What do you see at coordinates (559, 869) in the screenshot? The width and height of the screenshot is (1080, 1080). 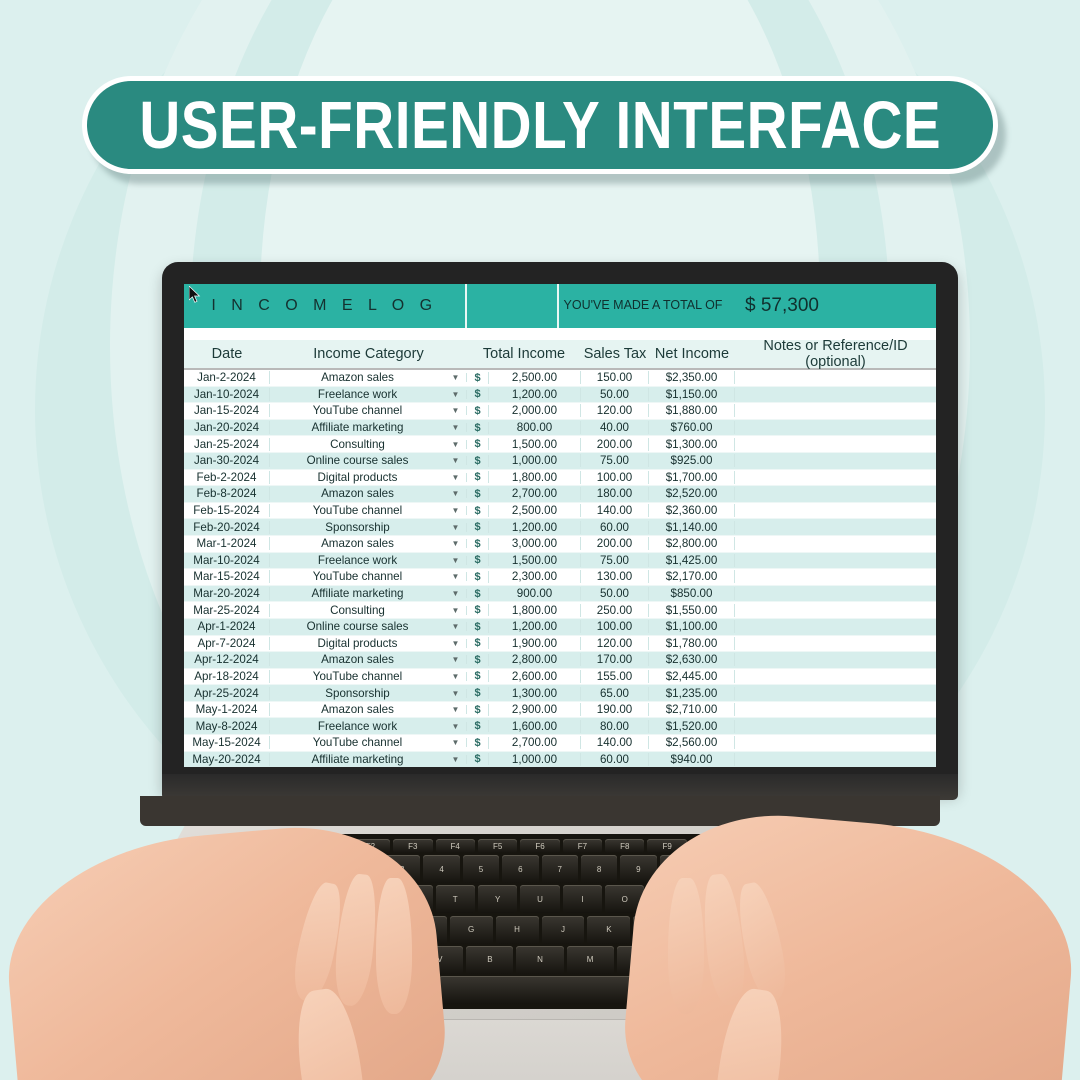 I see `keyboard-key: 7` at bounding box center [559, 869].